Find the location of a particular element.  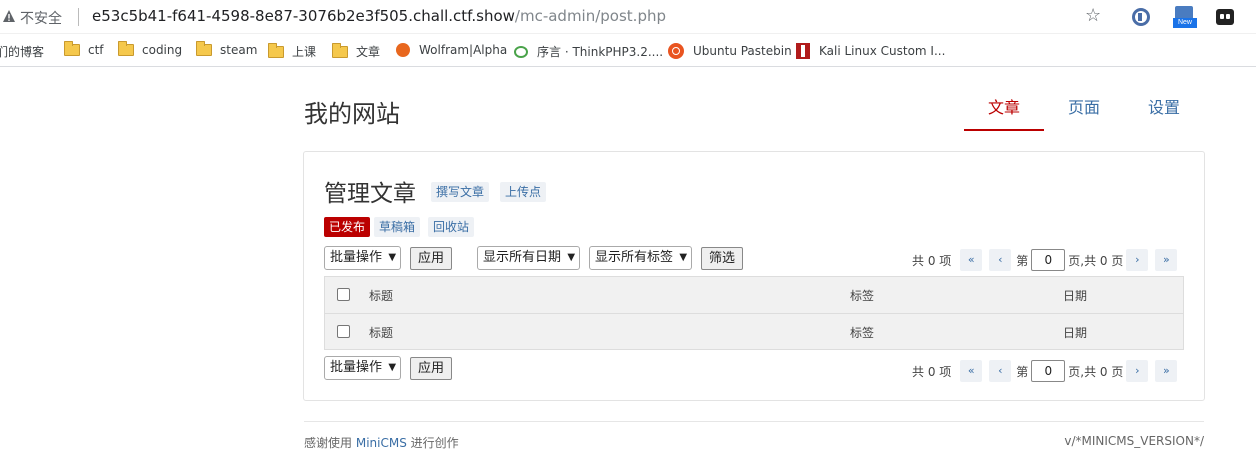

column-date: 日期 is located at coordinates (1075, 333).